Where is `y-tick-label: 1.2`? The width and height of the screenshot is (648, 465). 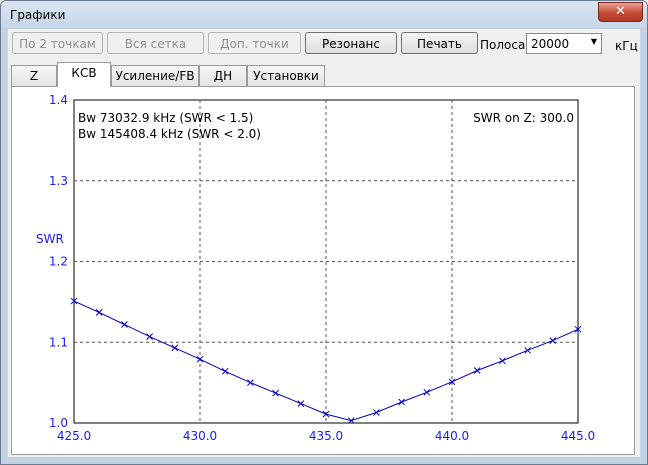 y-tick-label: 1.2 is located at coordinates (58, 262).